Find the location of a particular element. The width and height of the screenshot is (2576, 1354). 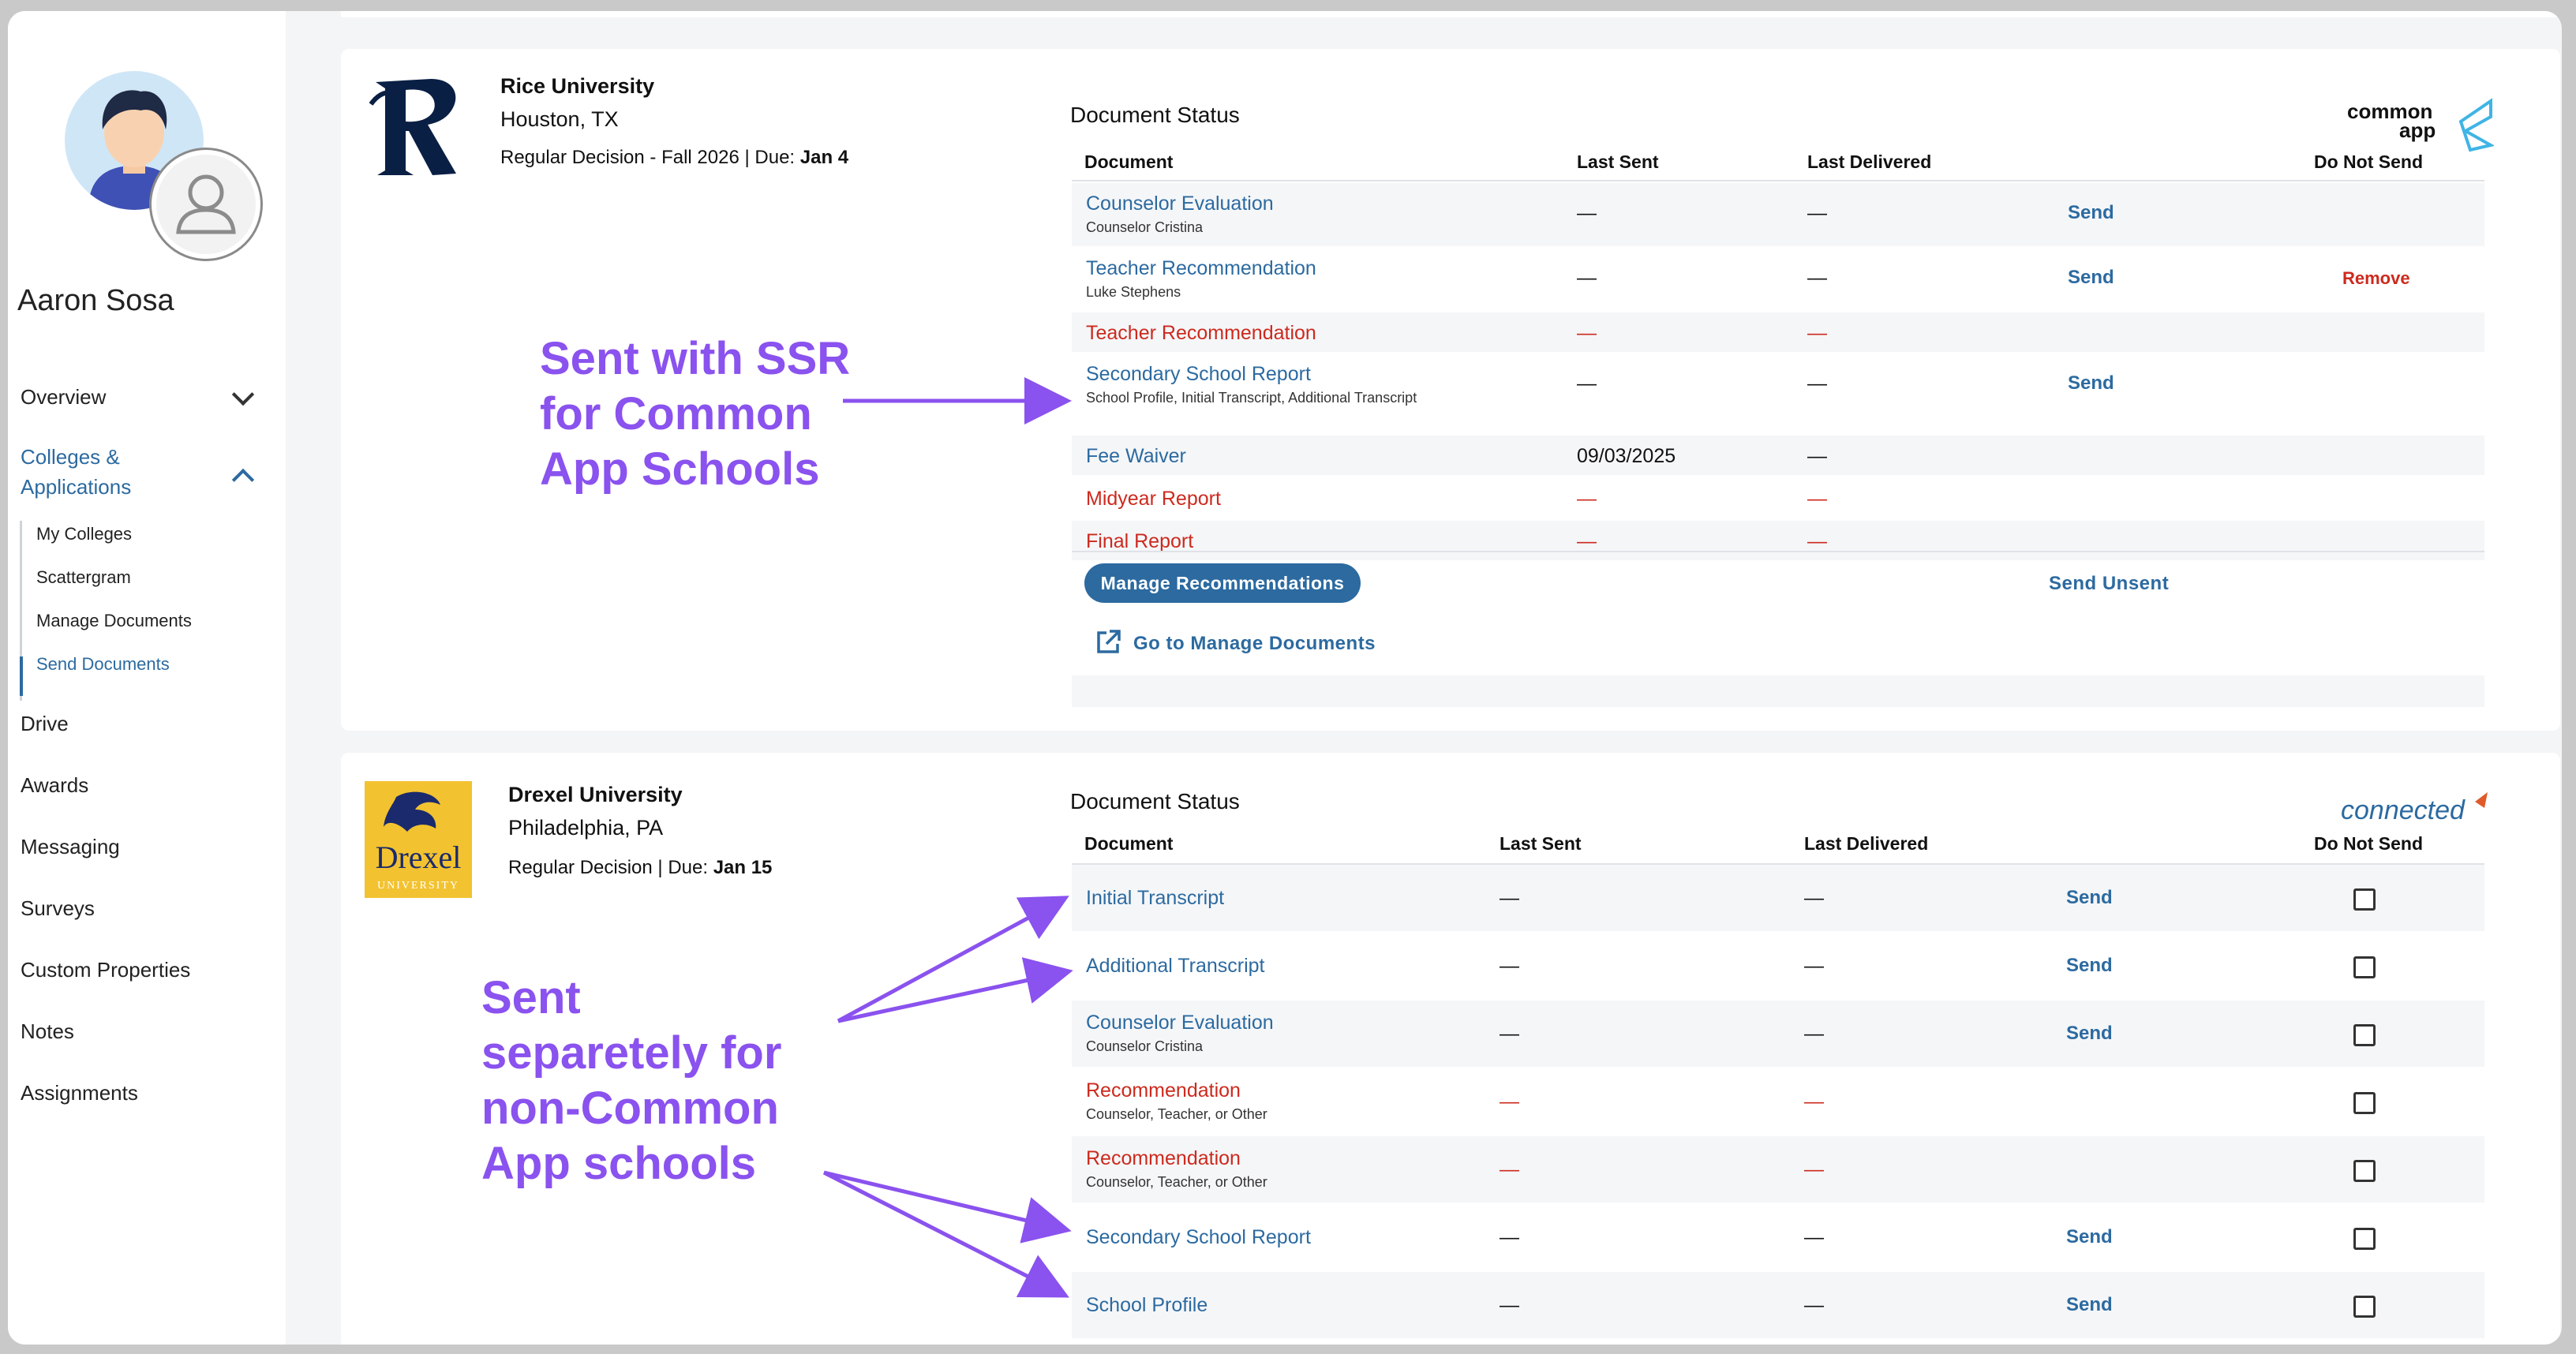

arrow-to-school-profile is located at coordinates (945, 1234).